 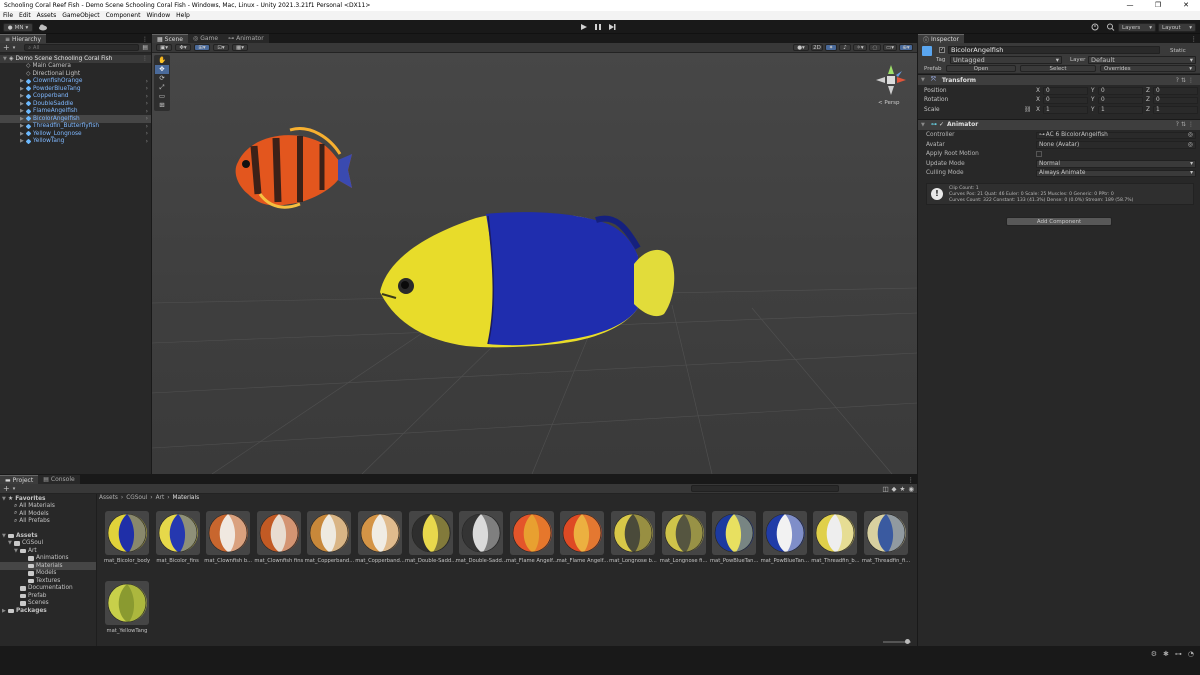 What do you see at coordinates (584, 27) in the screenshot?
I see `play-button` at bounding box center [584, 27].